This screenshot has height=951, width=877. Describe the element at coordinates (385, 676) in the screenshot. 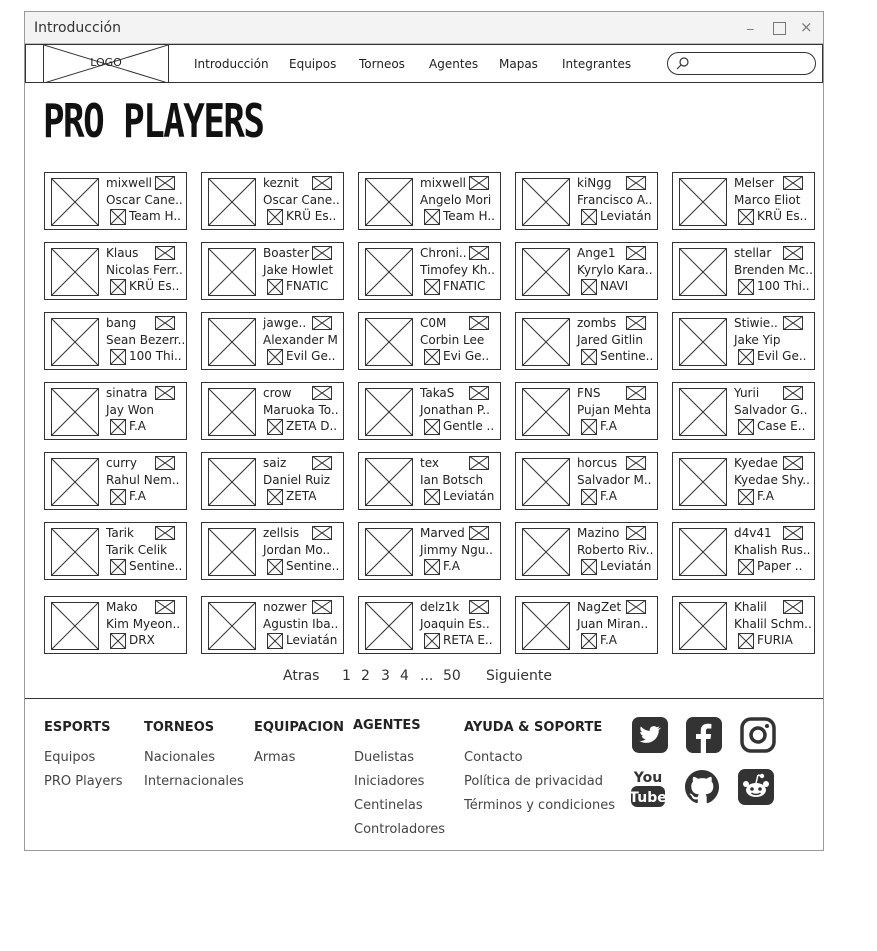

I see `pagination-page-3: 3` at that location.